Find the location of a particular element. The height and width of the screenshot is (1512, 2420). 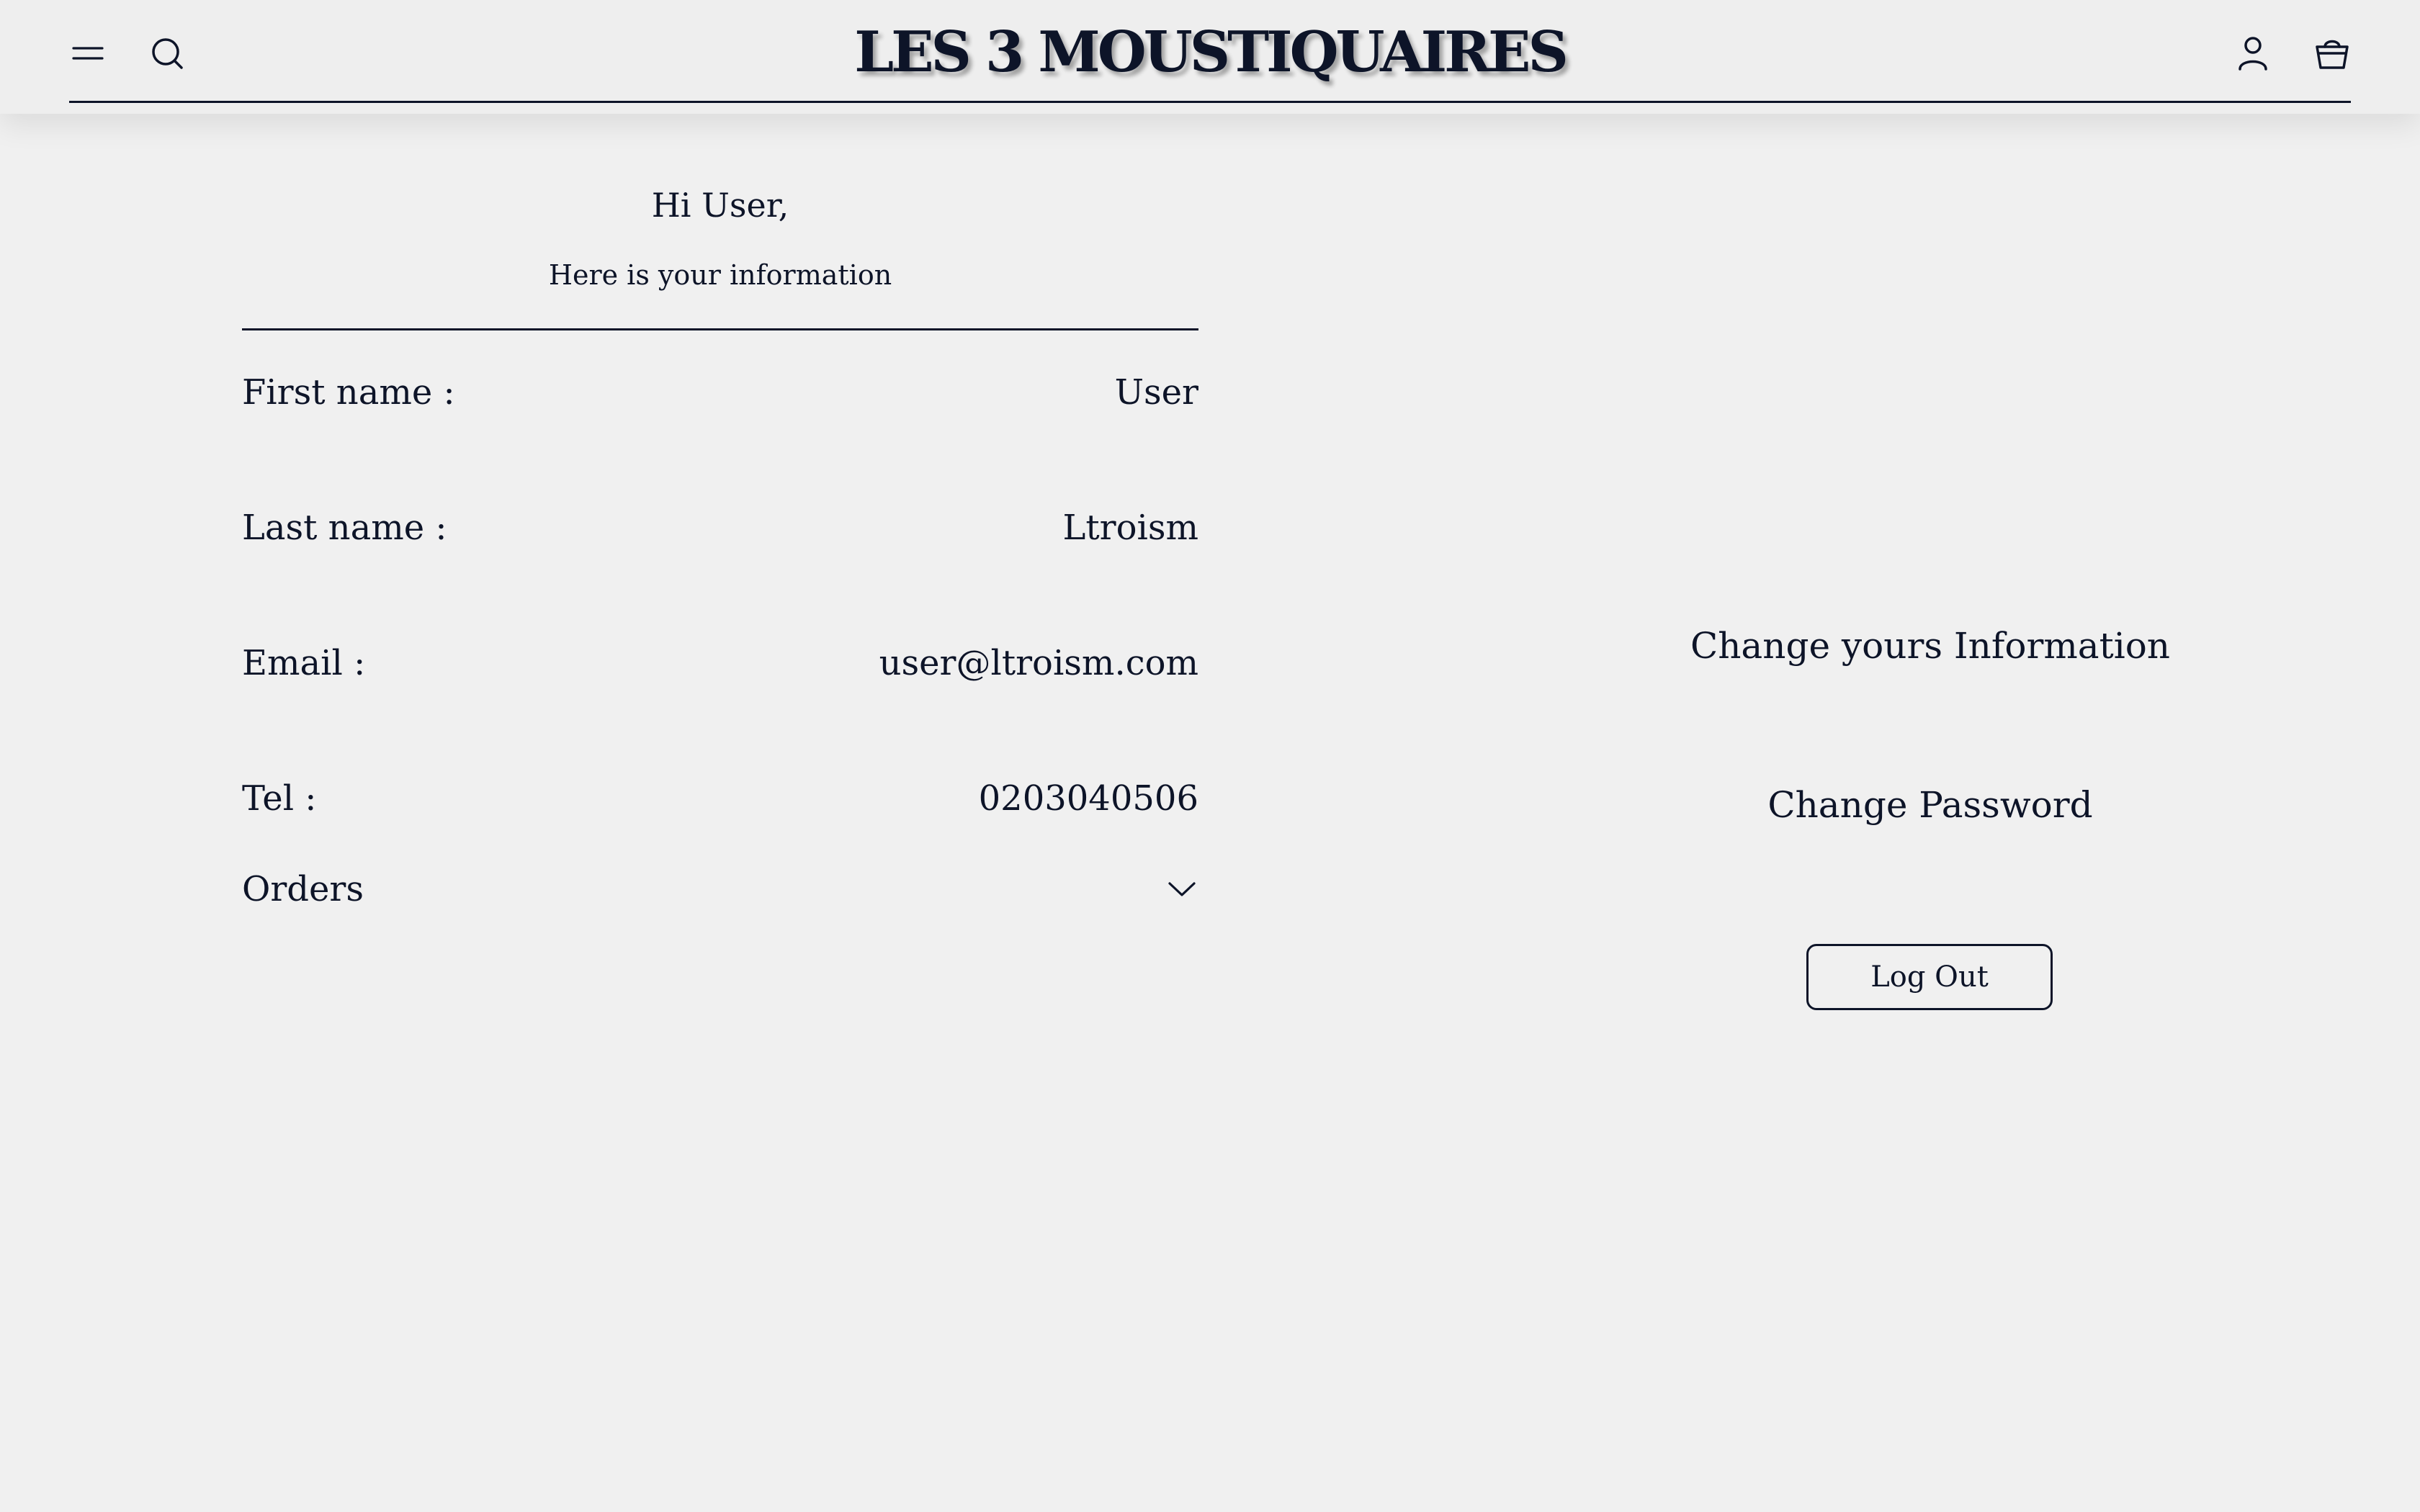

email-value: user@ltroism.com is located at coordinates (1038, 663).